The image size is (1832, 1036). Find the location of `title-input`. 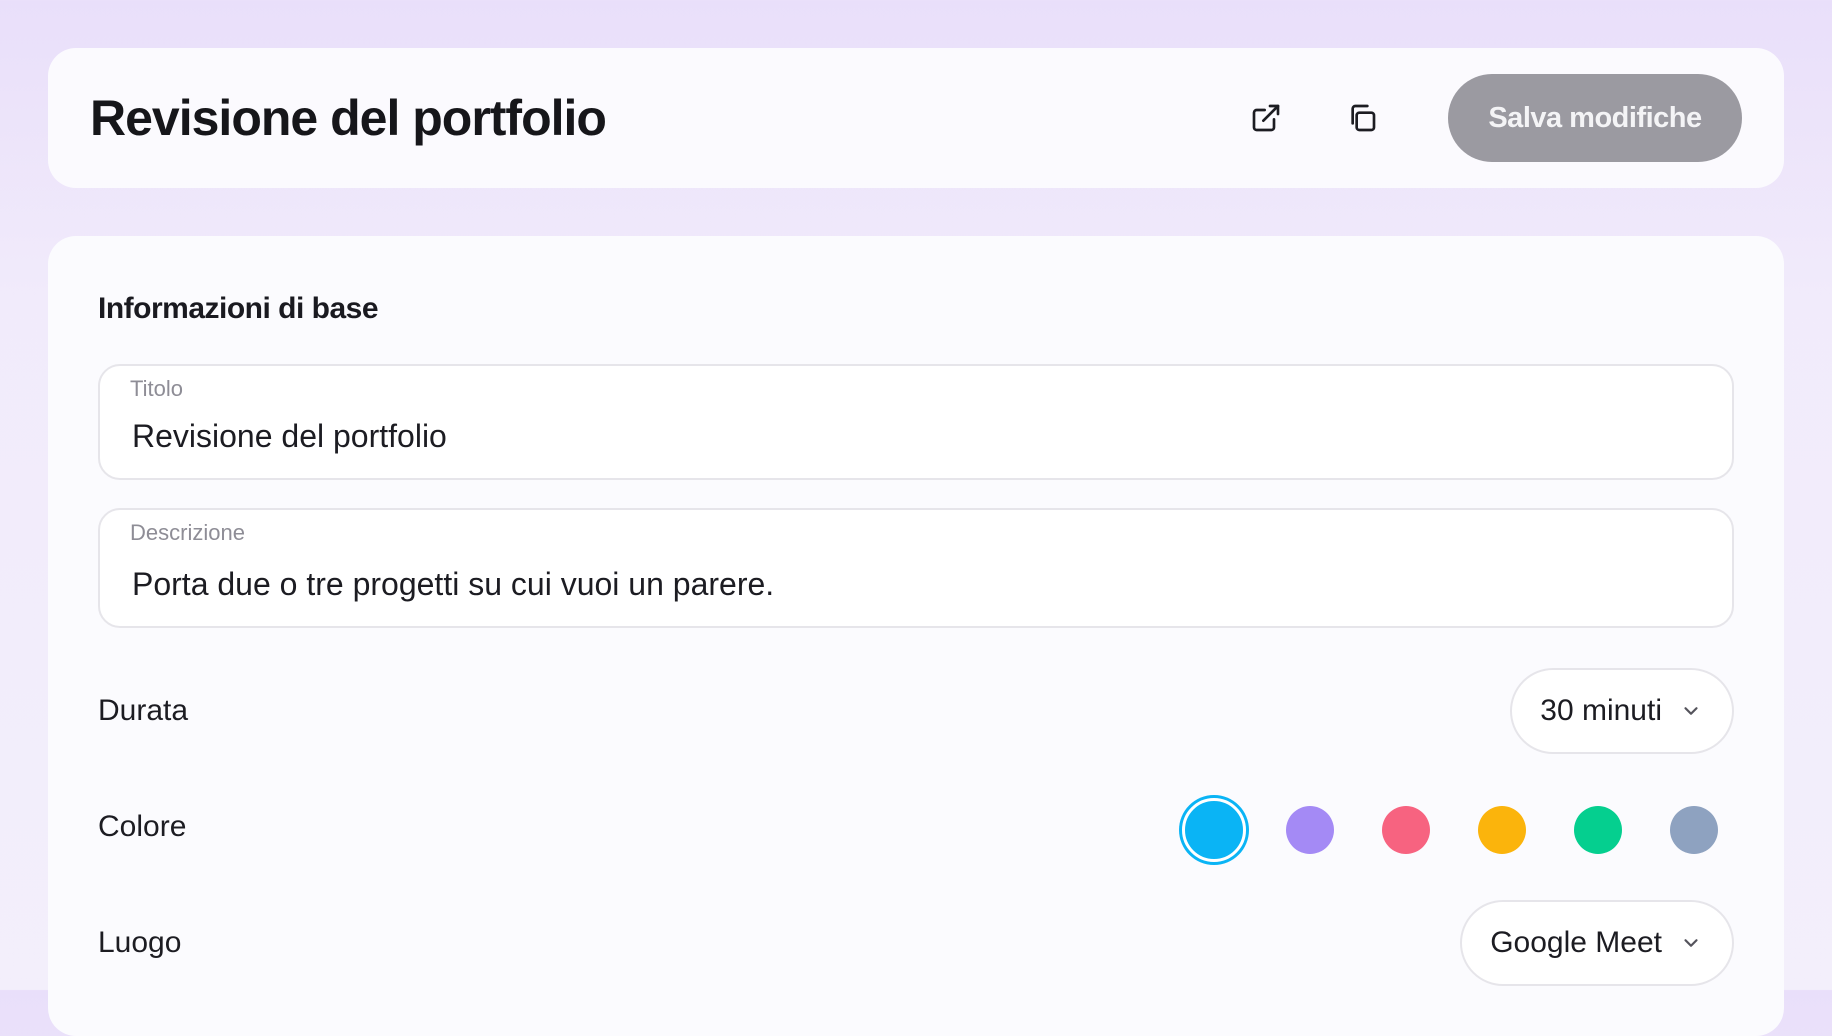

title-input is located at coordinates (912, 436).